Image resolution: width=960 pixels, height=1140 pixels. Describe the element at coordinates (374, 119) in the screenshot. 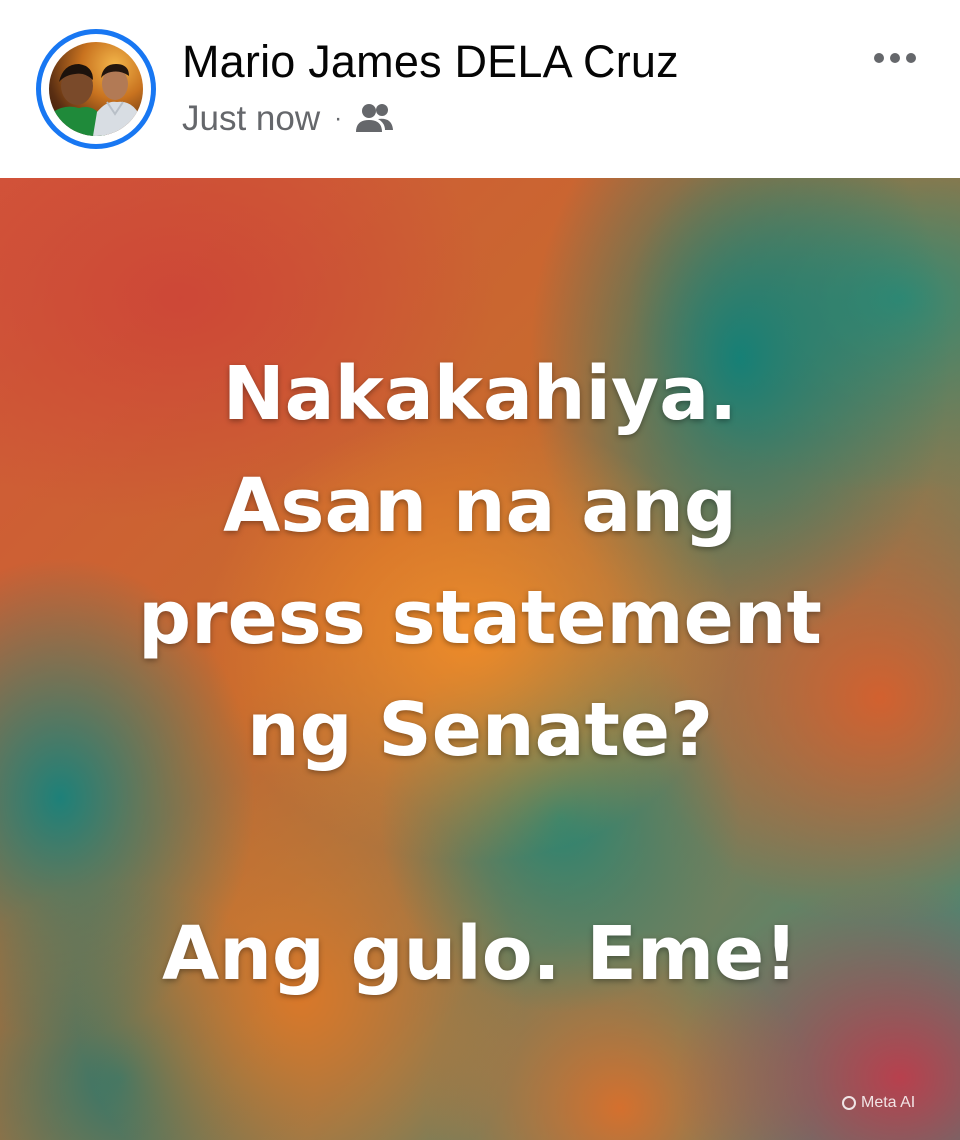

I see `friends-icon` at that location.